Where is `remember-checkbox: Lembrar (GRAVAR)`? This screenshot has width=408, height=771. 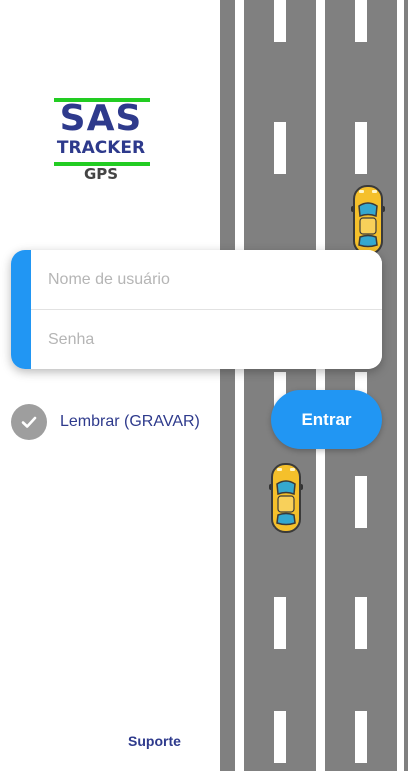 remember-checkbox: Lembrar (GRAVAR) is located at coordinates (105, 422).